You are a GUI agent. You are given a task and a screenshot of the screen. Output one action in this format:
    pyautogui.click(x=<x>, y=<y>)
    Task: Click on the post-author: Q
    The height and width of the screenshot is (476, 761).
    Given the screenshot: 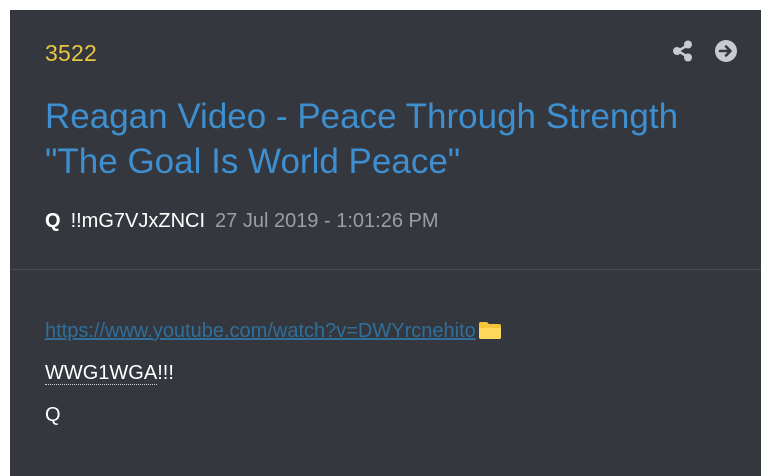 What is the action you would take?
    pyautogui.click(x=53, y=221)
    